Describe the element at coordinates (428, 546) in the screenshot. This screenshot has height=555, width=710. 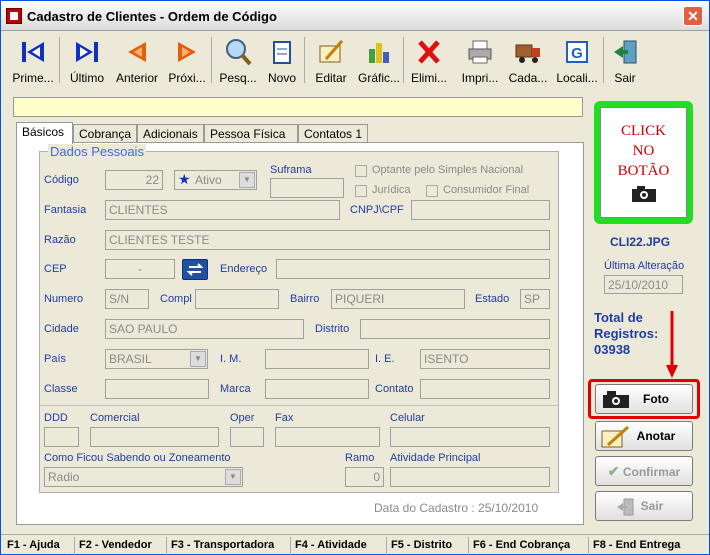
I see `status-f5: F5 - Distrito` at that location.